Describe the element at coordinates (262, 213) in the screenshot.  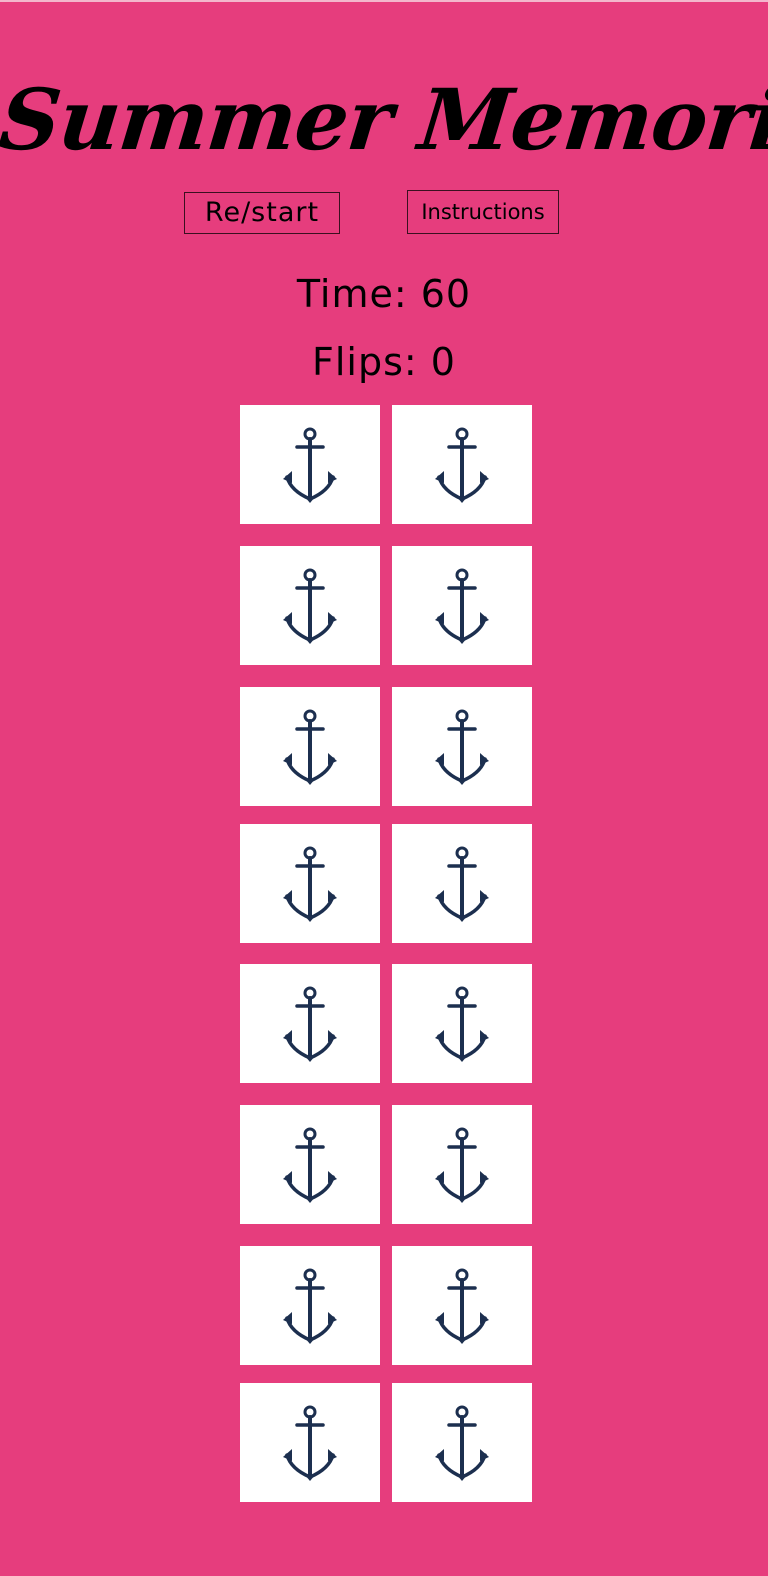
I see `restart-button: Re/start` at that location.